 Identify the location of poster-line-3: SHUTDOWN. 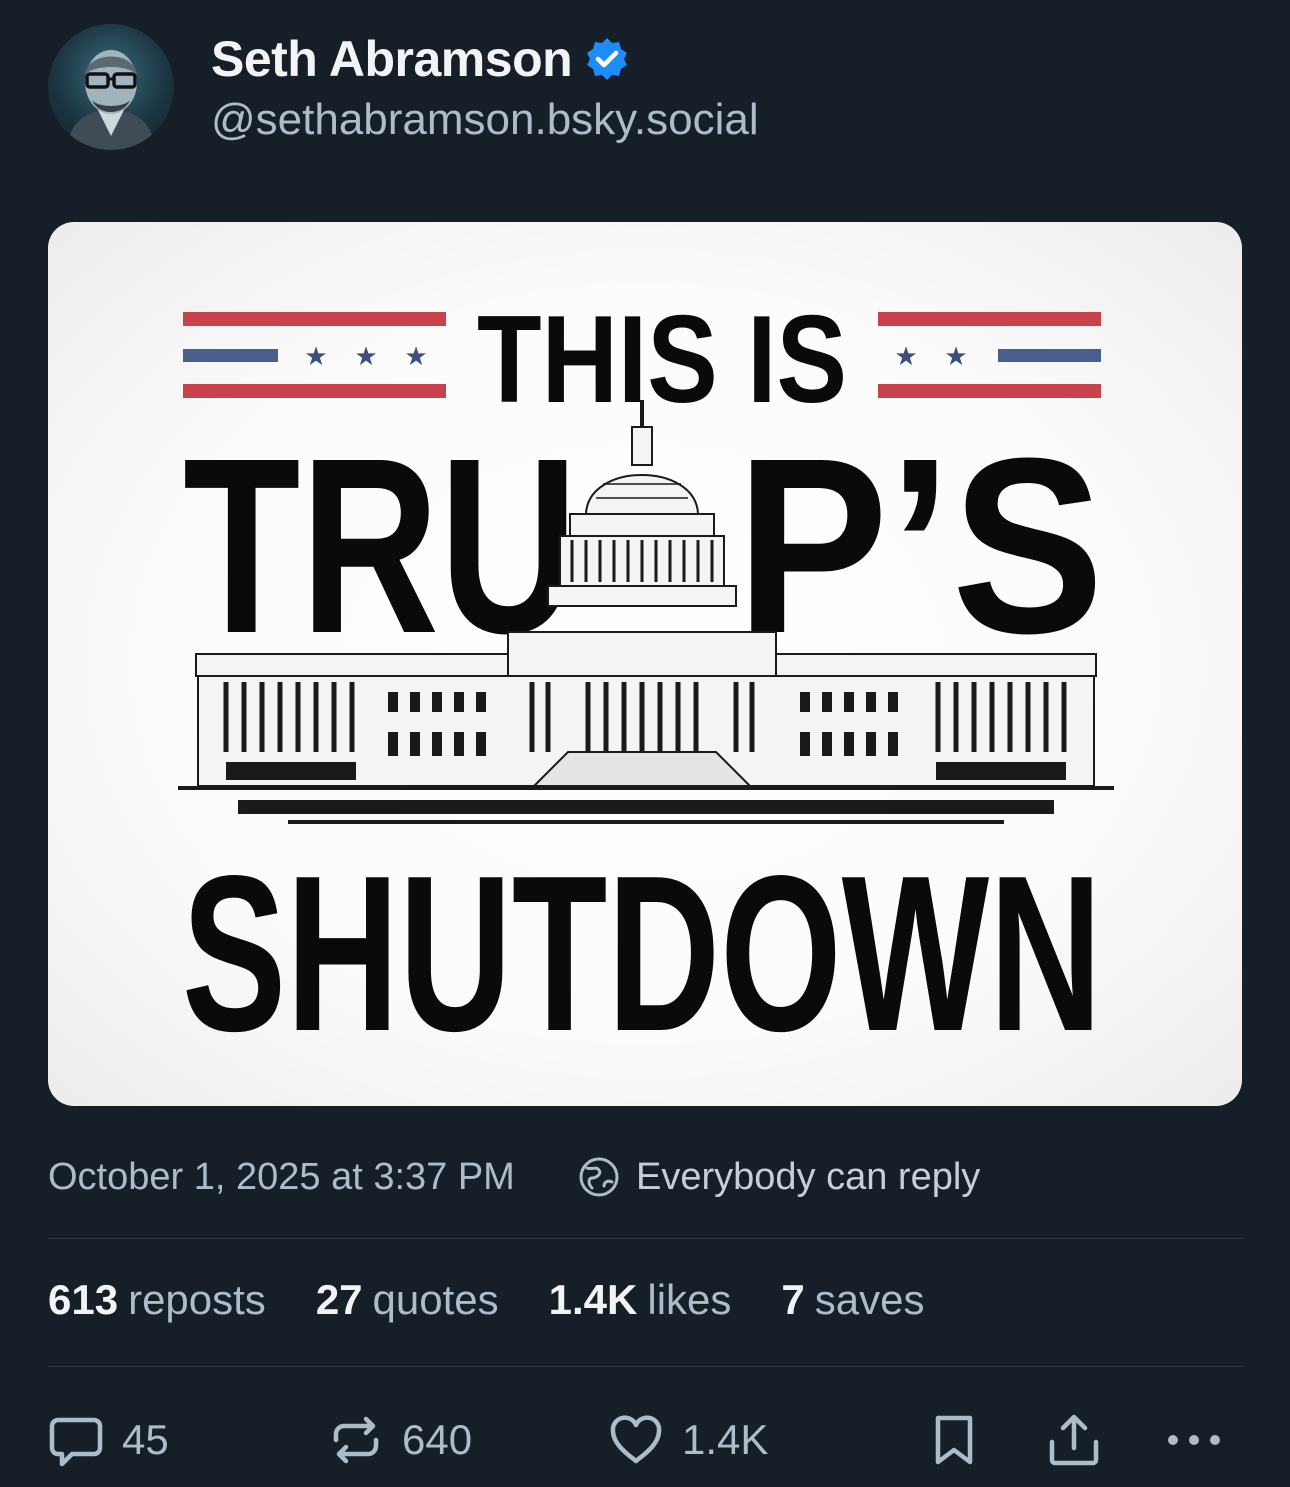
(642, 954).